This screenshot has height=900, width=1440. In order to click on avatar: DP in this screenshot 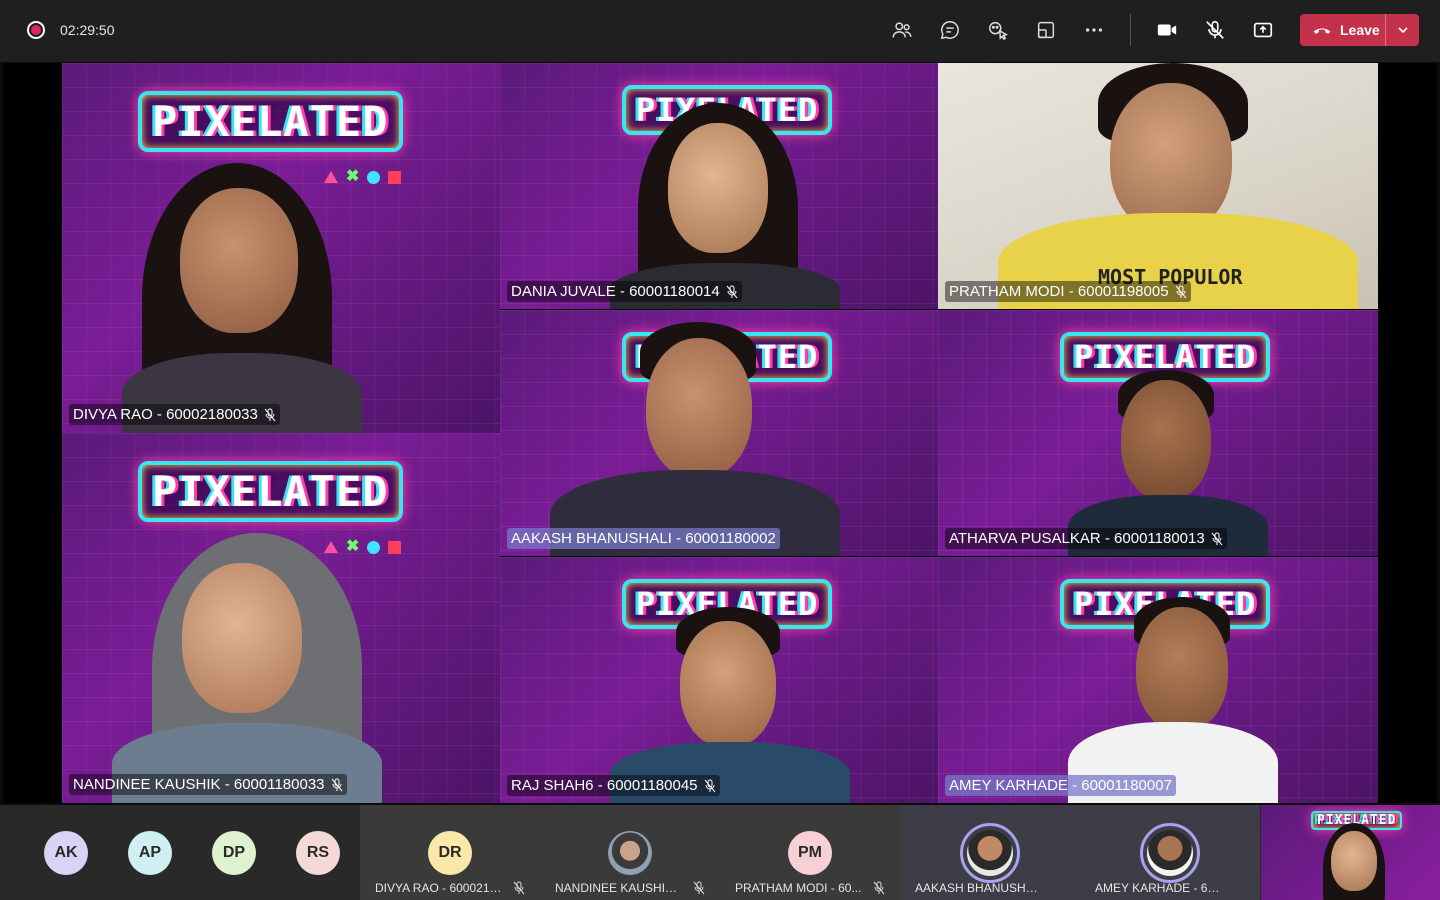, I will do `click(234, 853)`.